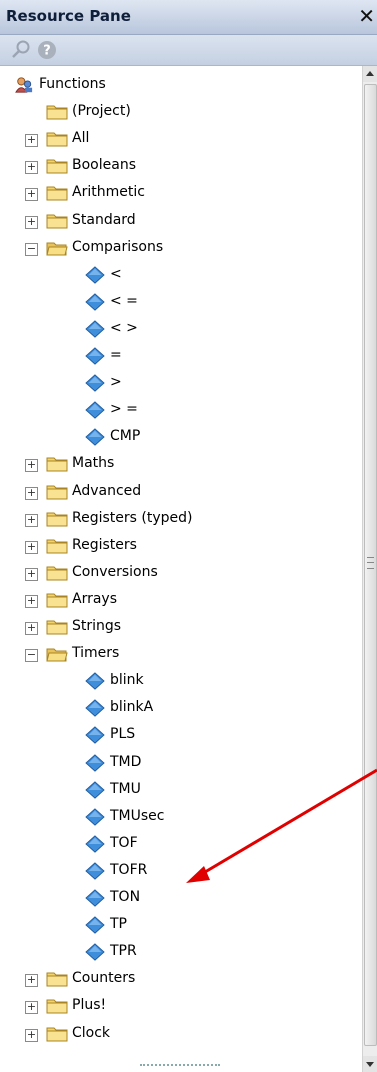 The image size is (377, 1072). What do you see at coordinates (181, 492) in the screenshot?
I see `tree-folder: + Advanced` at bounding box center [181, 492].